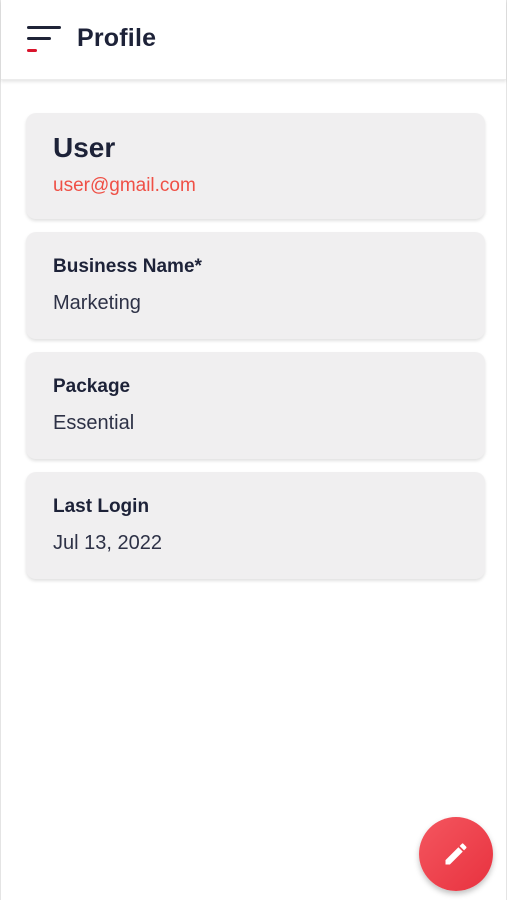 This screenshot has width=507, height=900. I want to click on last-login-label: Last Login, so click(101, 506).